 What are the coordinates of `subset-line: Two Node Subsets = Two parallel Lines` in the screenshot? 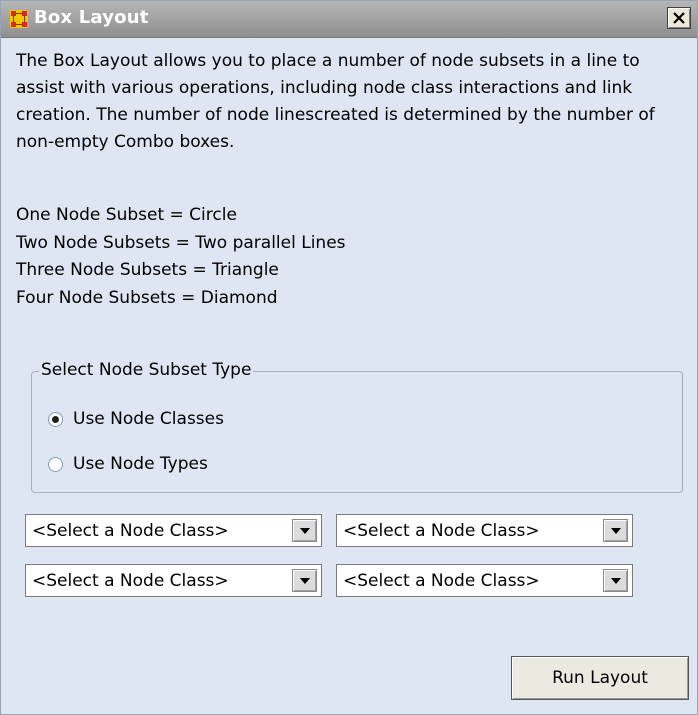 It's located at (181, 242).